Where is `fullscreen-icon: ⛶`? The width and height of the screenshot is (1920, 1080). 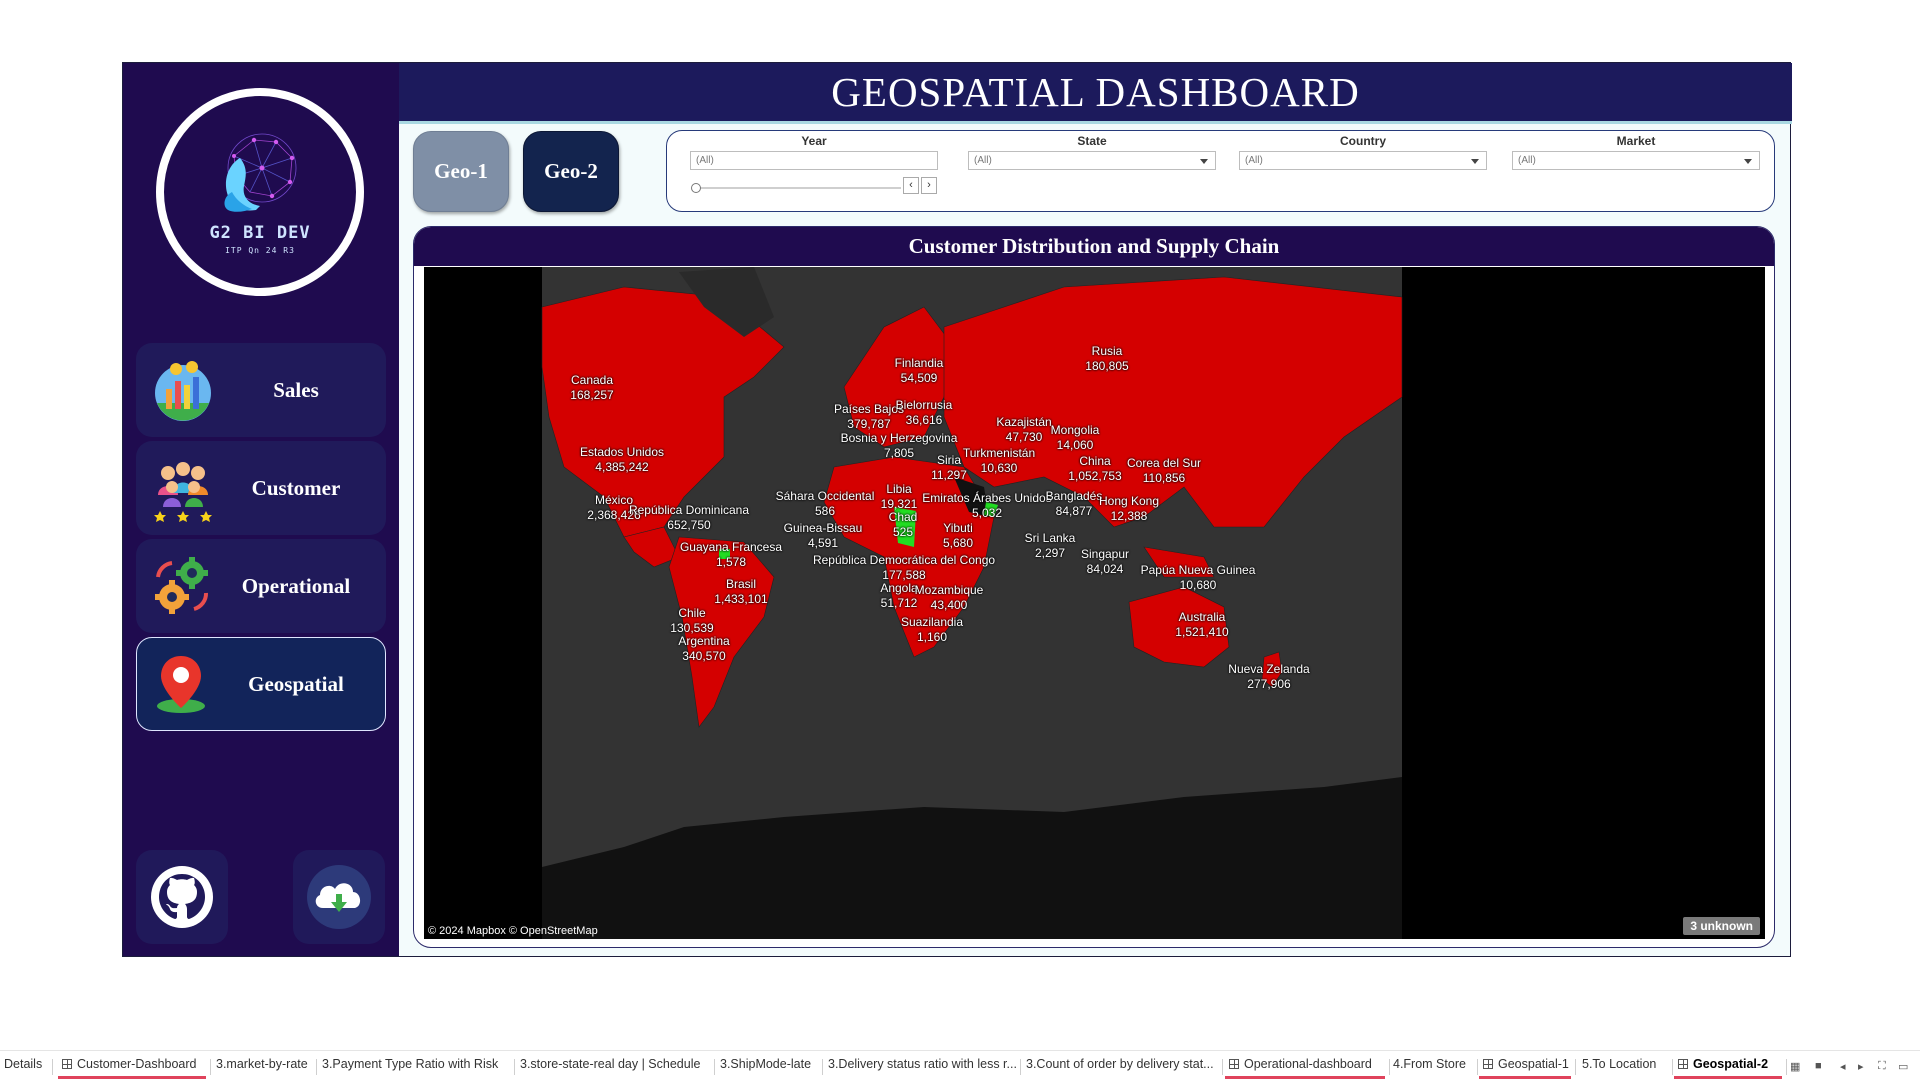 fullscreen-icon: ⛶ is located at coordinates (1882, 1066).